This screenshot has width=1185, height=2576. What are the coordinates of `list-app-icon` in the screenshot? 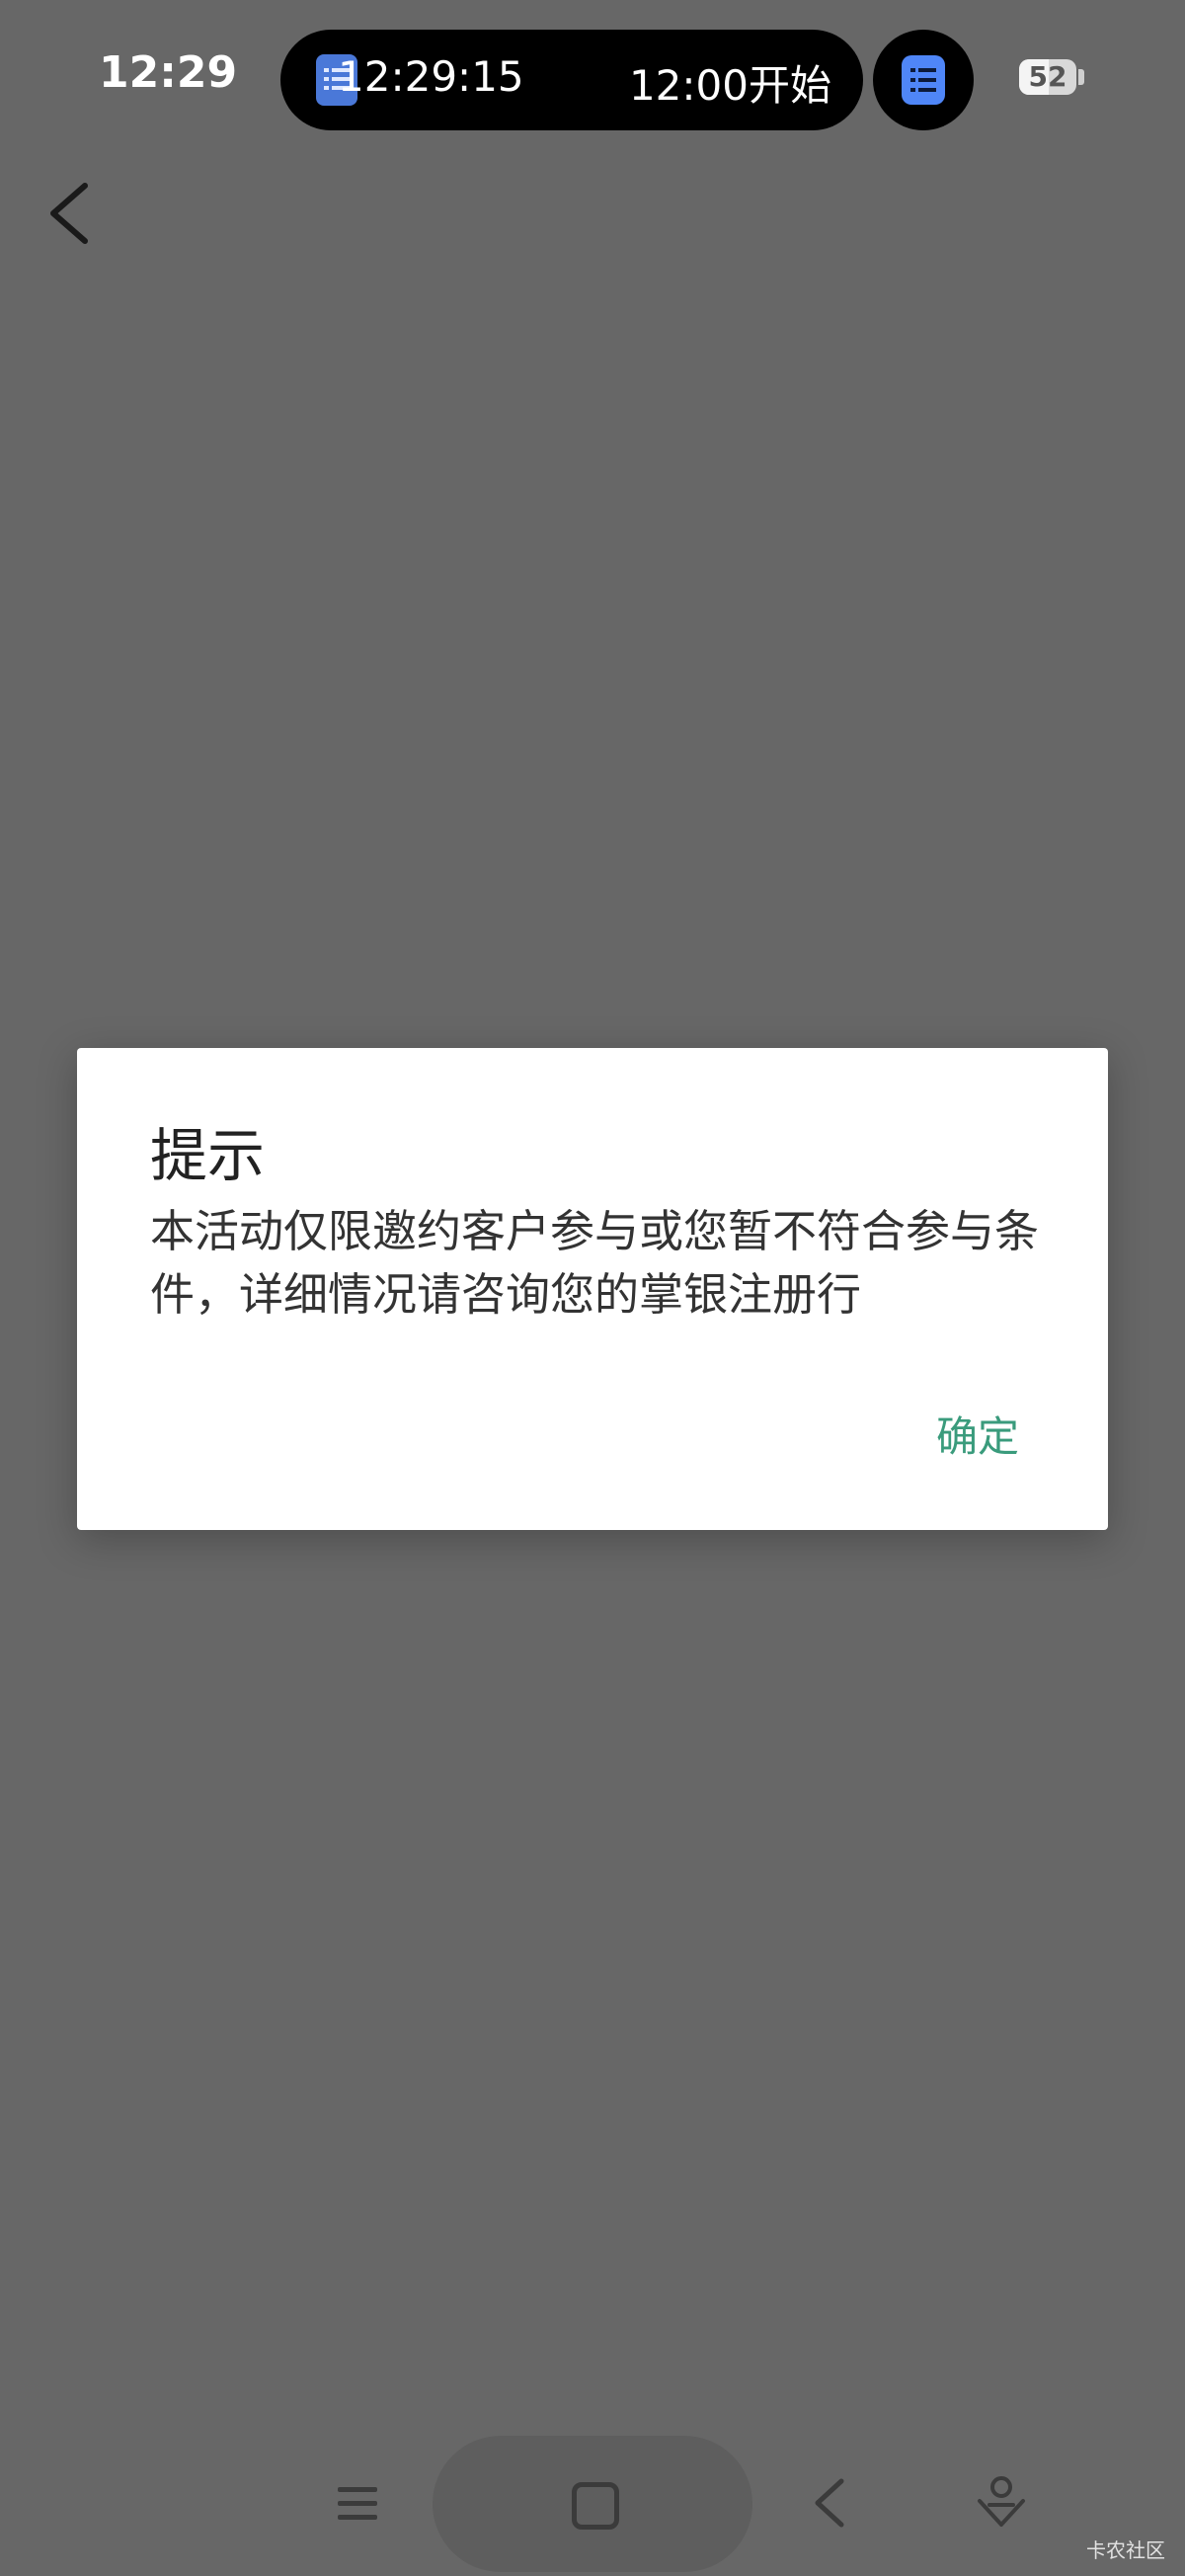 It's located at (924, 80).